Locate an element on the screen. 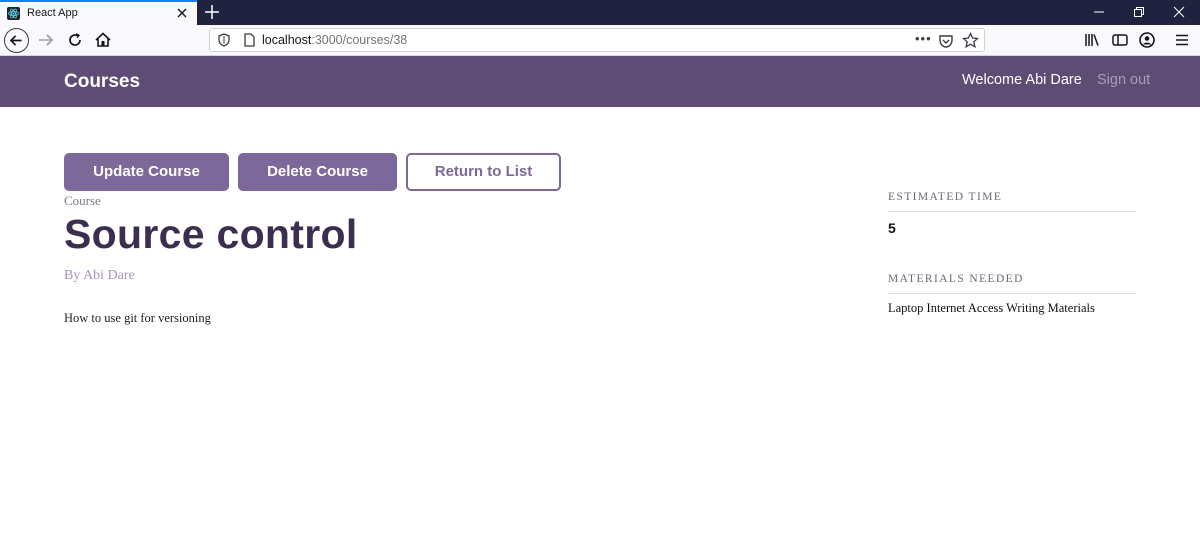  browser-tab: React App is located at coordinates (98, 12).